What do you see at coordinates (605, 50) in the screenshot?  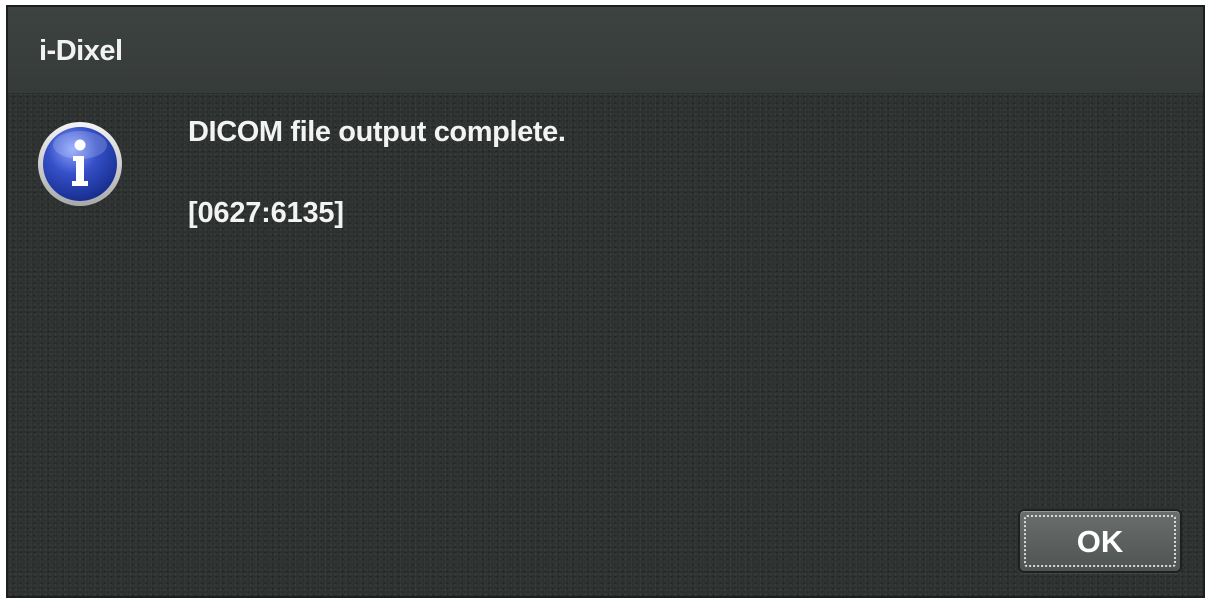 I see `title-bar: i-Dixel` at bounding box center [605, 50].